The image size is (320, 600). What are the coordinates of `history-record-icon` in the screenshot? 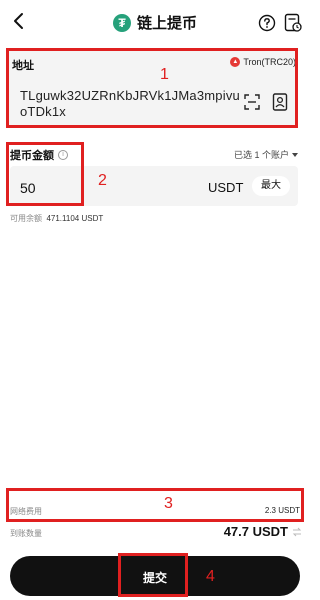 It's located at (293, 23).